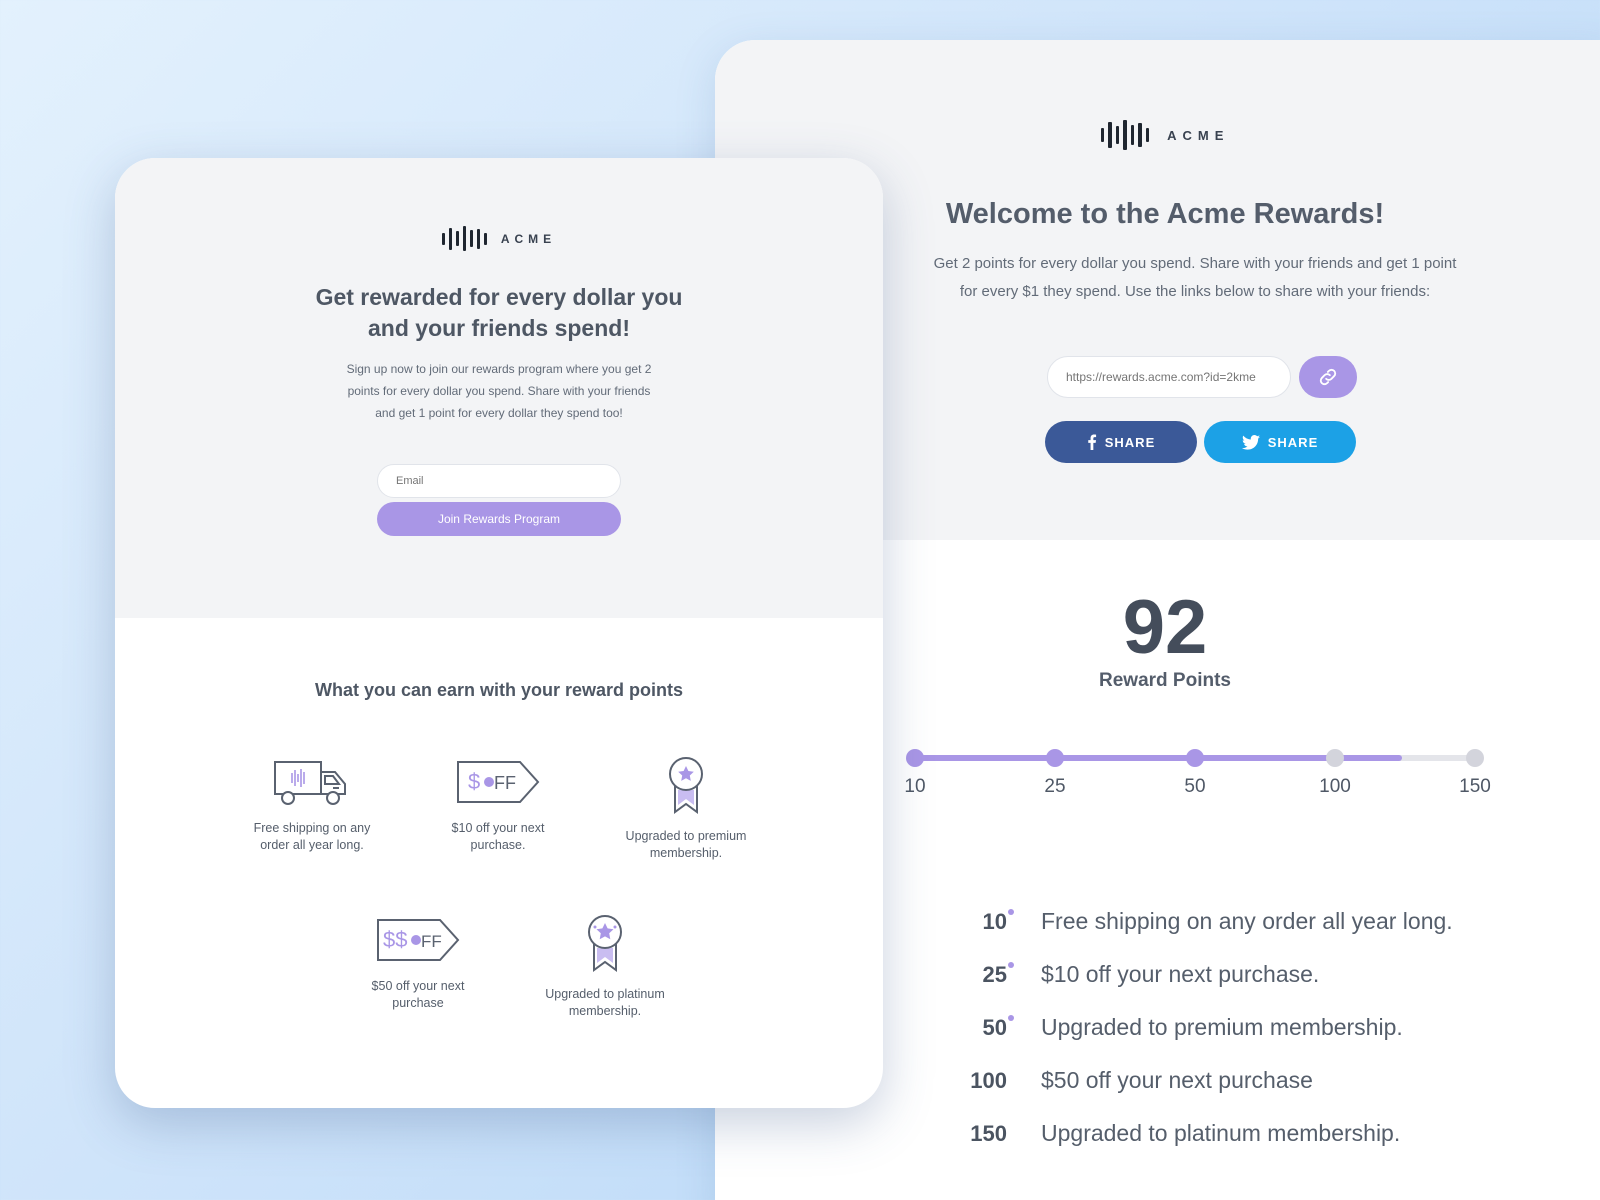 The width and height of the screenshot is (1600, 1200). What do you see at coordinates (499, 481) in the screenshot?
I see `email-input` at bounding box center [499, 481].